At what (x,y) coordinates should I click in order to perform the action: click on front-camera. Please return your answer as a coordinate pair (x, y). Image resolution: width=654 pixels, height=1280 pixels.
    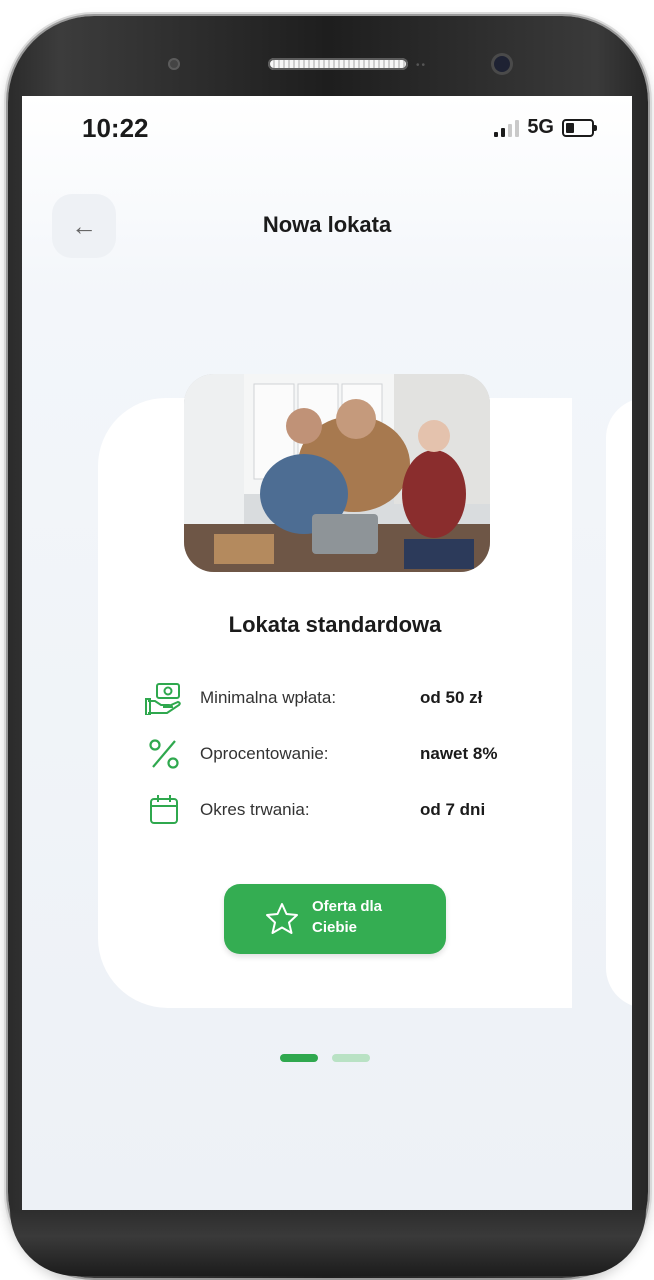
    Looking at the image, I should click on (502, 64).